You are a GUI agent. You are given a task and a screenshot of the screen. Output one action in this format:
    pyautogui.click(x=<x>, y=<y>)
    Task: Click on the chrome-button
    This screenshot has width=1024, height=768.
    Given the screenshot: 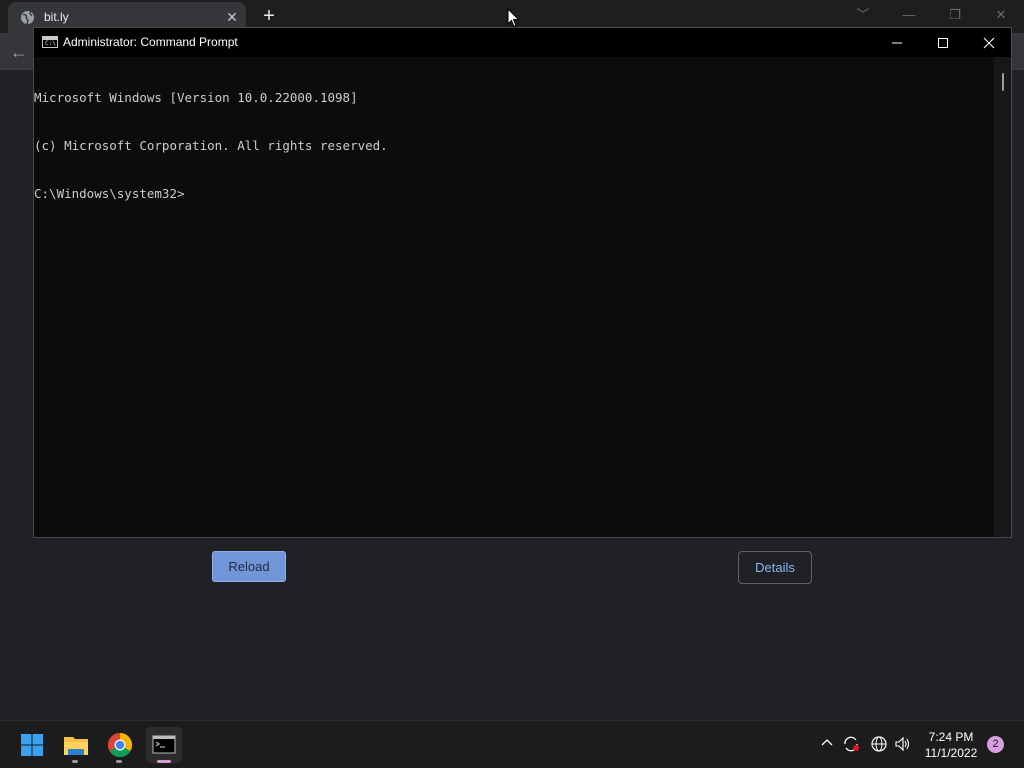 What is the action you would take?
    pyautogui.click(x=120, y=745)
    